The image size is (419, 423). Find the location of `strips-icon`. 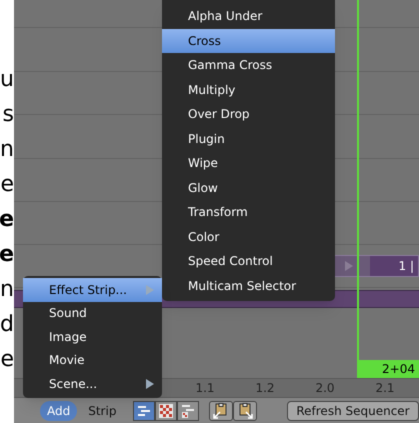

strips-icon is located at coordinates (144, 411).